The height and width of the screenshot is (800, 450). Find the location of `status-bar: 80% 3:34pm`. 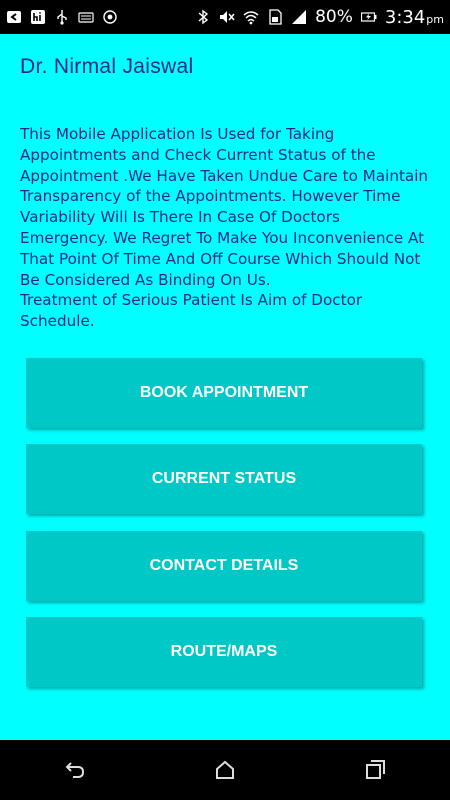

status-bar: 80% 3:34pm is located at coordinates (225, 17).